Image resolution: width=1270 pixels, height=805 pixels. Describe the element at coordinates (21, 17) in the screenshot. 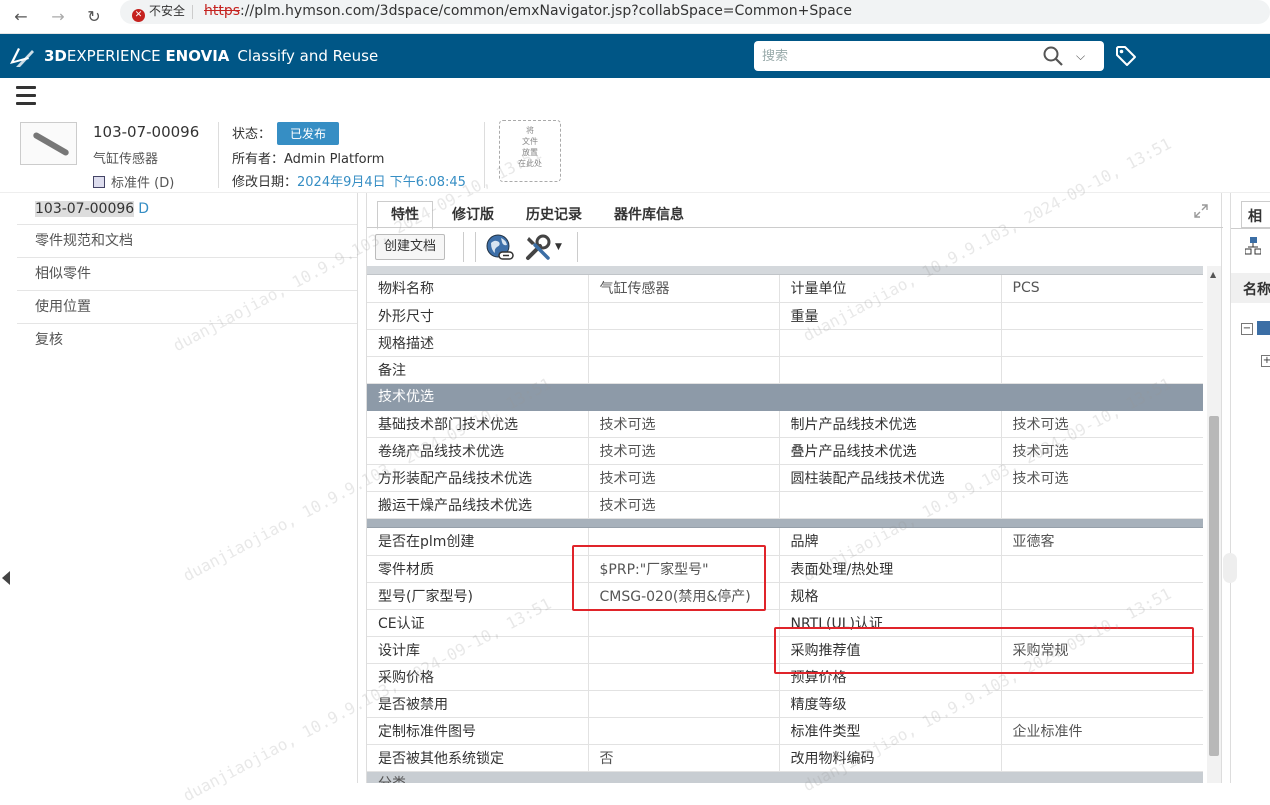

I see `back-icon: ←` at that location.